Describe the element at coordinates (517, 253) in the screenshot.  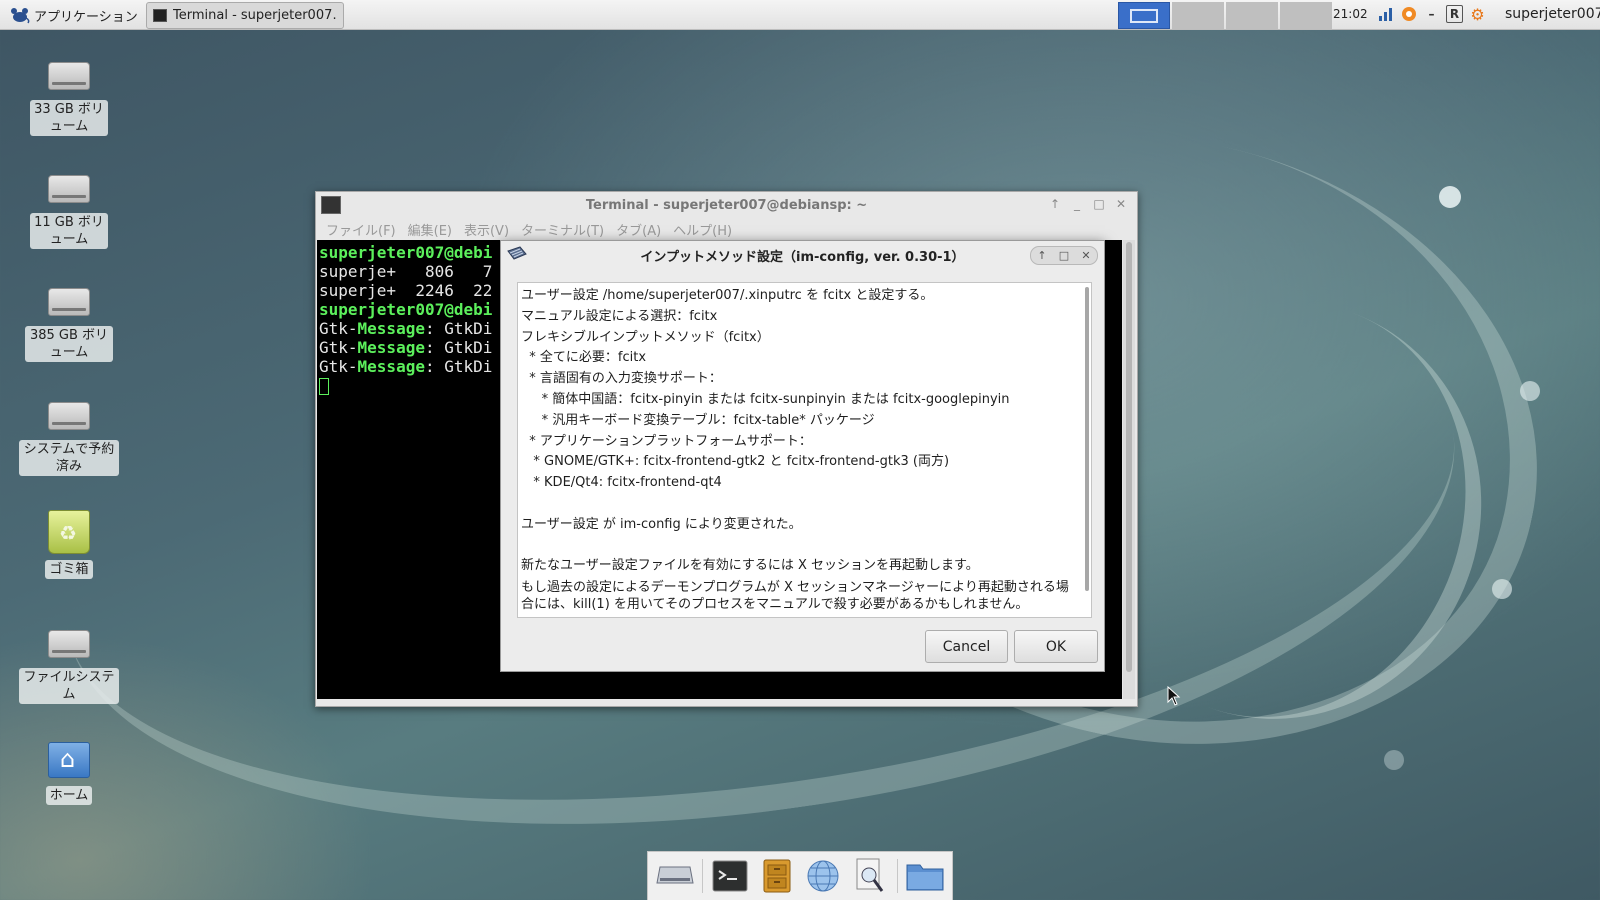
I see `keyboard-icon` at that location.